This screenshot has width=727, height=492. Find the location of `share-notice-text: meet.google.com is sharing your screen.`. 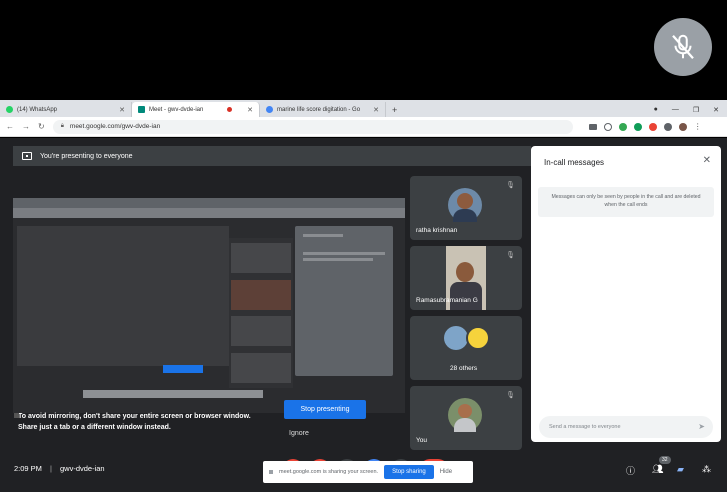

share-notice-text: meet.google.com is sharing your screen. is located at coordinates (329, 472).